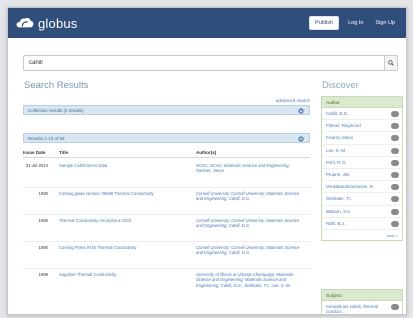  I want to click on facet-item-label: Flamer, Raymond, so click(343, 126).